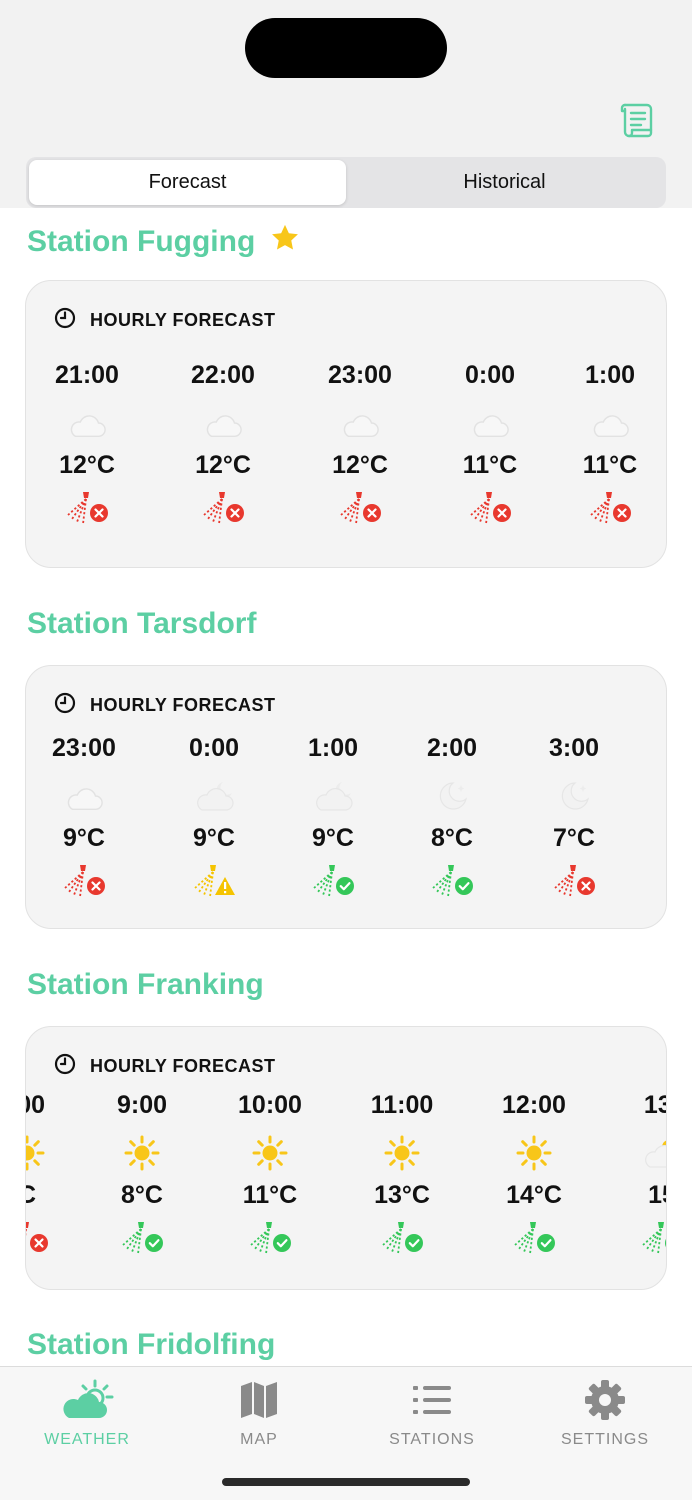  I want to click on card-header: HOURLY FORECAST, so click(165, 320).